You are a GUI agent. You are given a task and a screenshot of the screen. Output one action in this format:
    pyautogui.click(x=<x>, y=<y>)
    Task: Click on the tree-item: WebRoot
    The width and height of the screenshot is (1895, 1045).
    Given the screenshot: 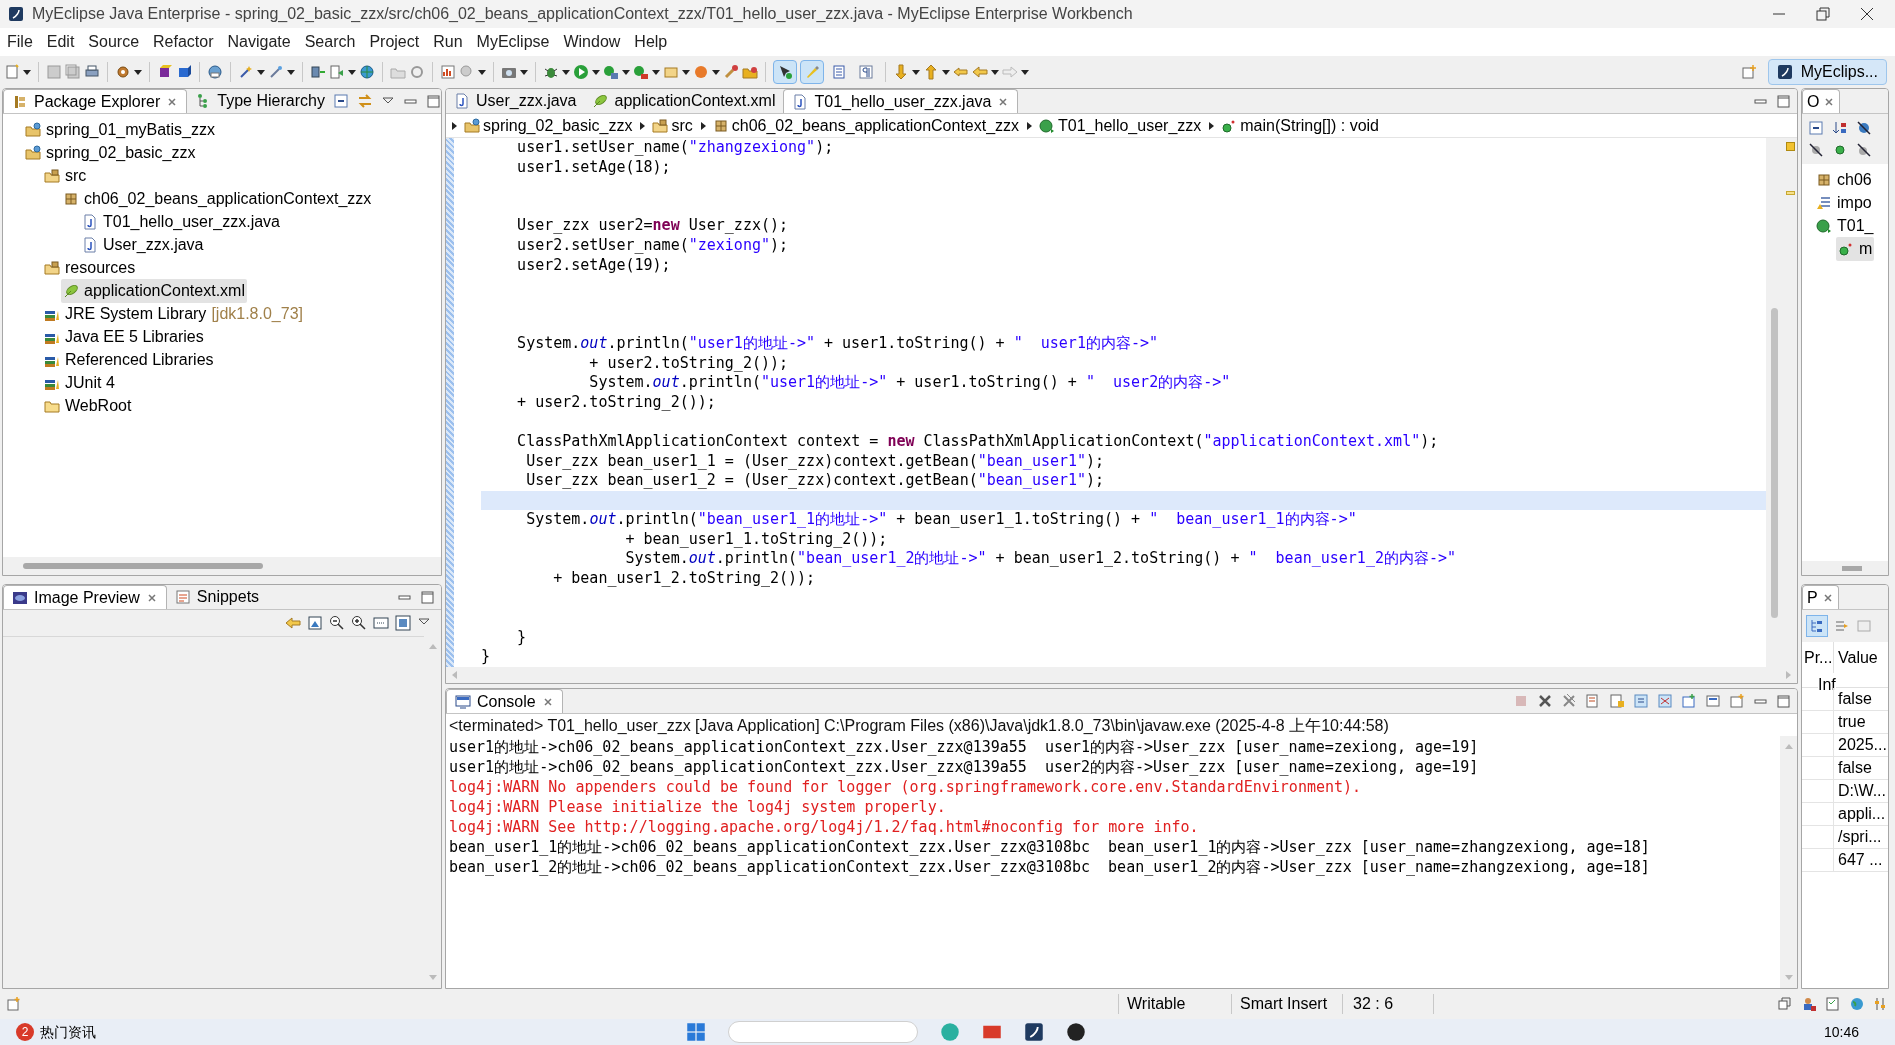 What is the action you would take?
    pyautogui.click(x=88, y=405)
    